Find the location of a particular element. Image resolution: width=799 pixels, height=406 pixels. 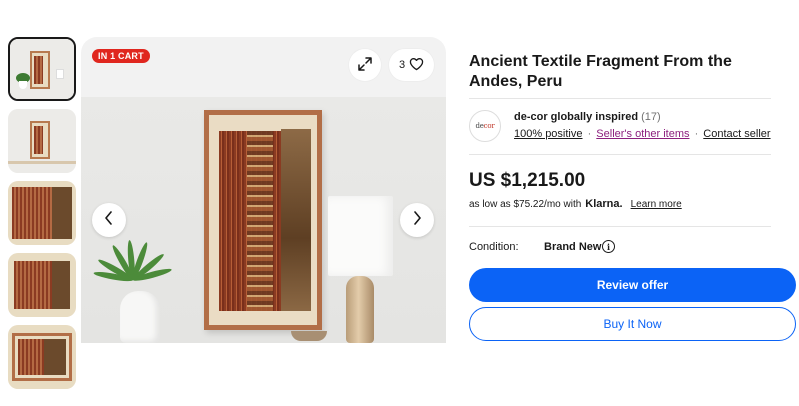

seller-name-text: de-cor globally inspired is located at coordinates (576, 117).